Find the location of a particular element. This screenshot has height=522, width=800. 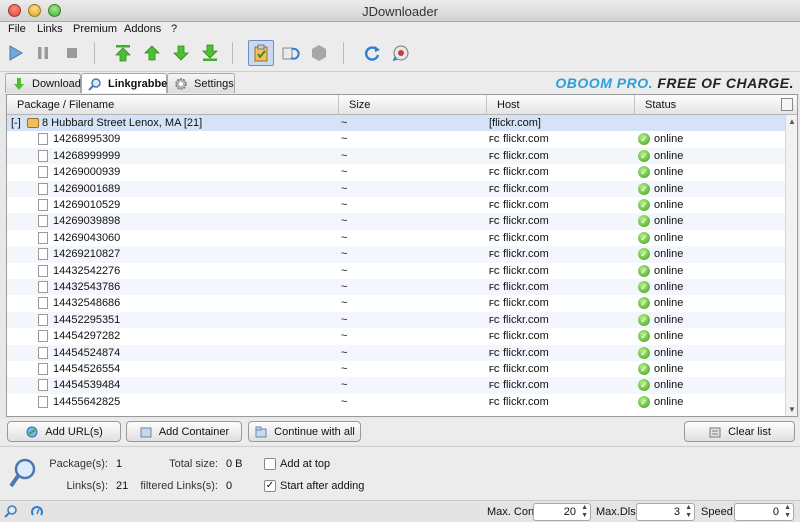

status-speed-icon is located at coordinates (37, 511).